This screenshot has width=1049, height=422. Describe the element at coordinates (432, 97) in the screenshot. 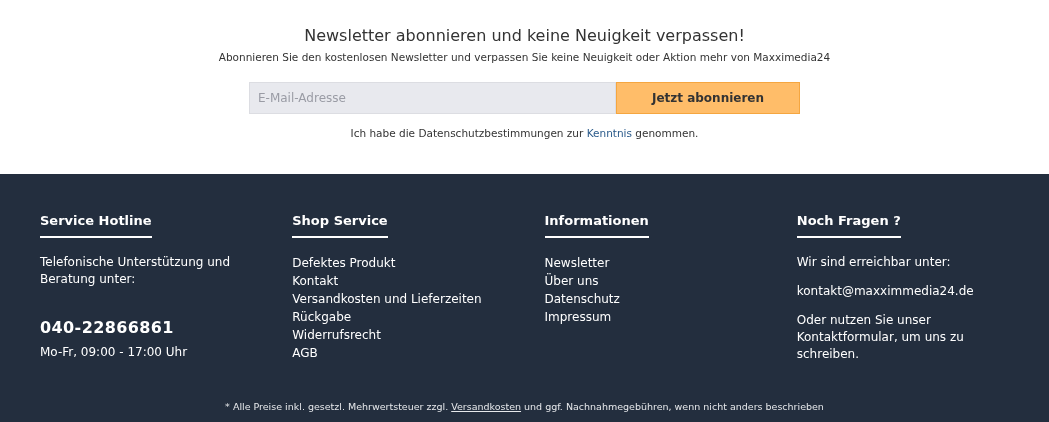

I see `email-field: E-Mail-Adresse` at that location.